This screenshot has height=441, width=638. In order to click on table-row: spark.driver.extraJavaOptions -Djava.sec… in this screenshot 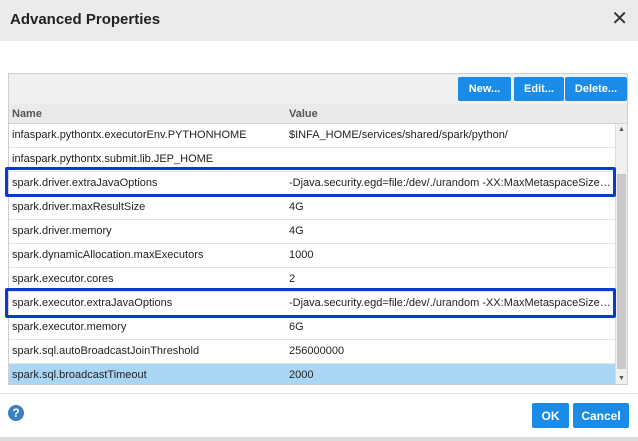, I will do `click(312, 184)`.